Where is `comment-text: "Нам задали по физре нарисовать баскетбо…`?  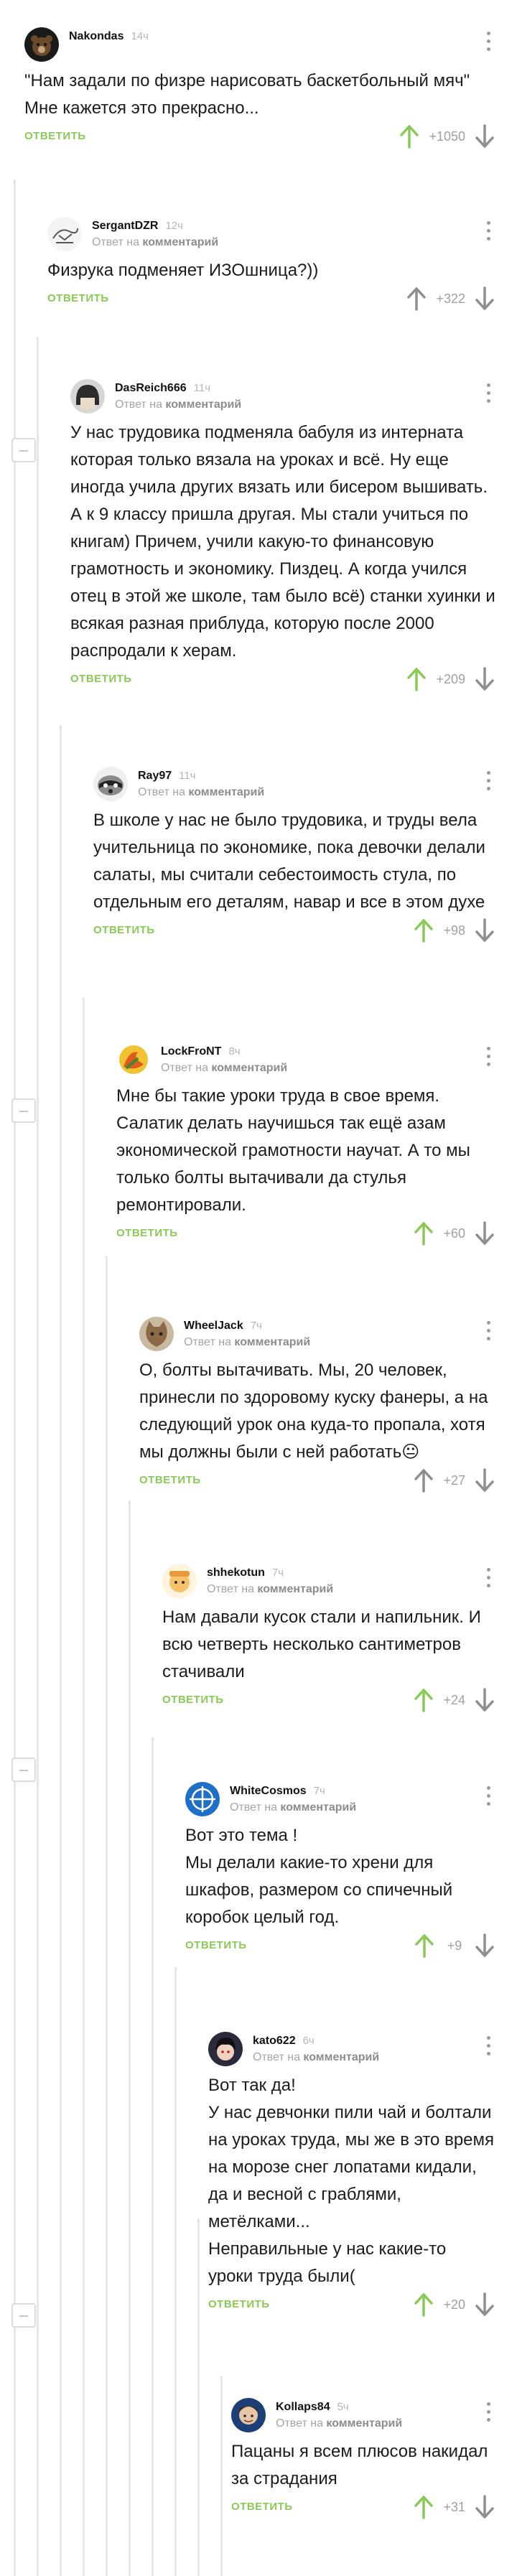 comment-text: "Нам задали по физре нарисовать баскетбо… is located at coordinates (247, 94).